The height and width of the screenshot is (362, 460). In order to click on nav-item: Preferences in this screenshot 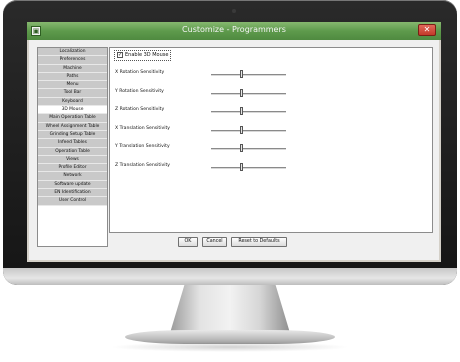, I will do `click(72, 60)`.